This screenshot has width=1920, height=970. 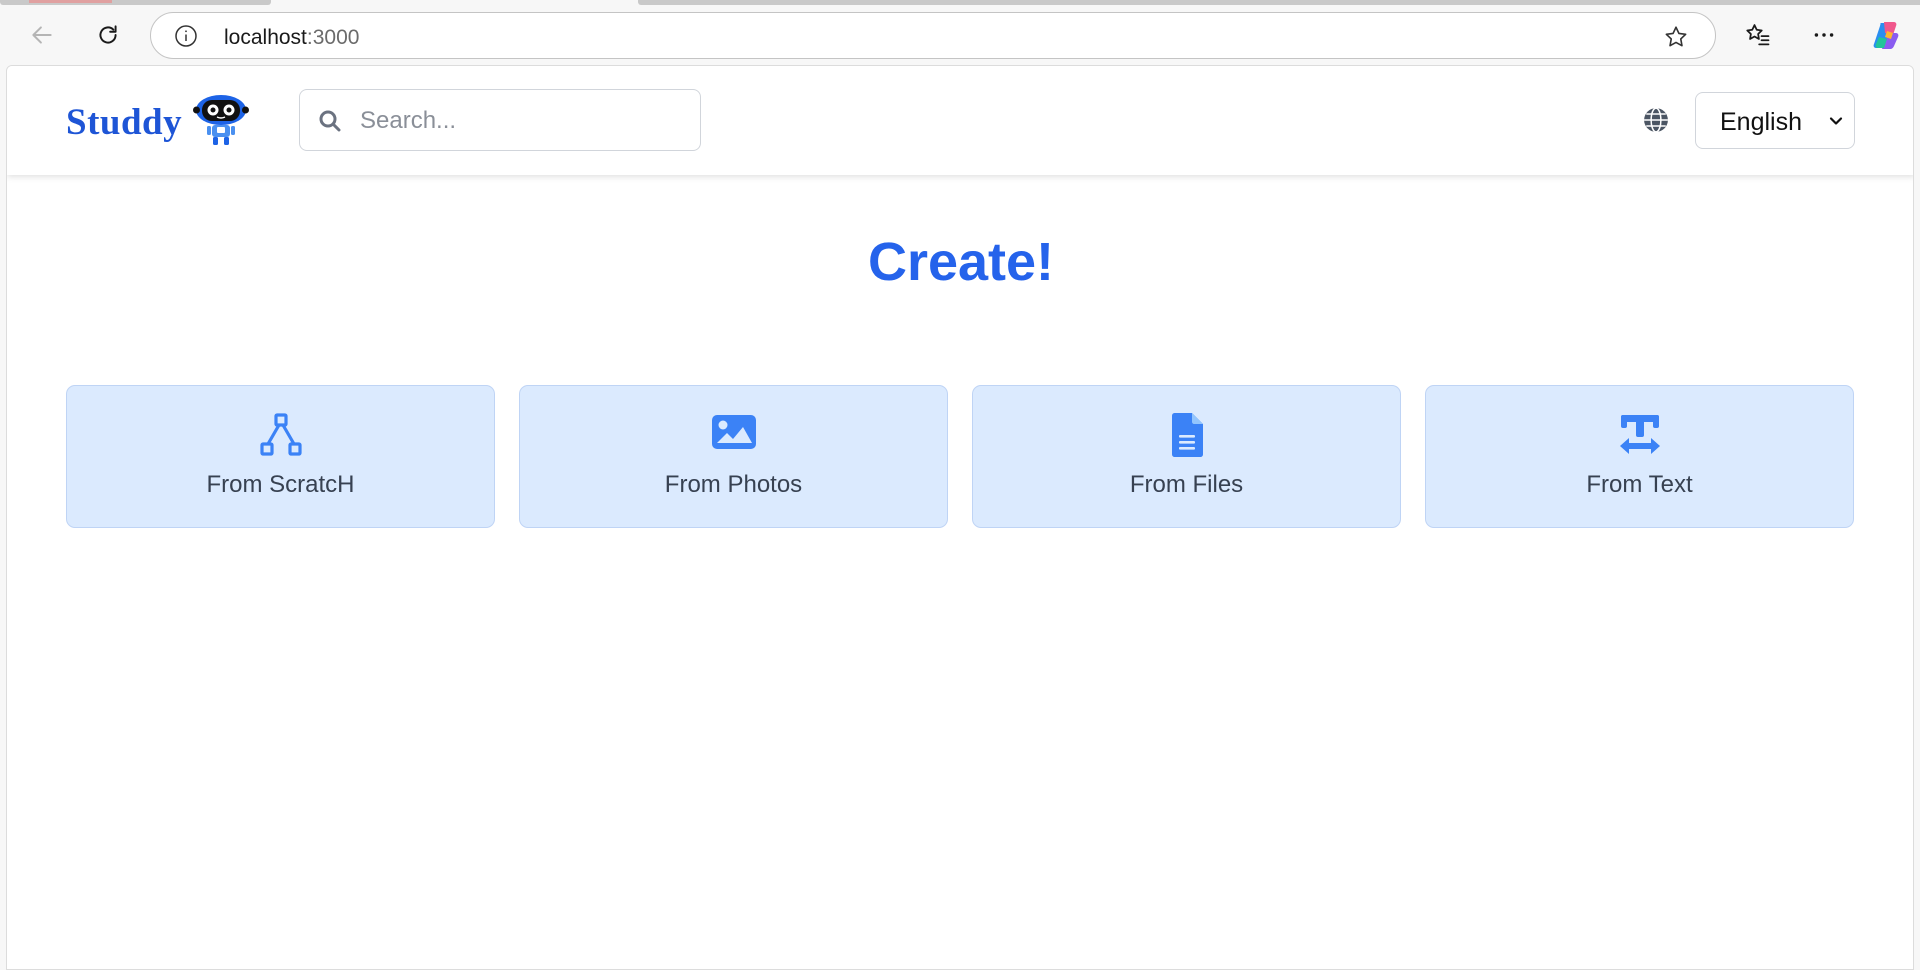 I want to click on card-label: From Text, so click(x=1639, y=484).